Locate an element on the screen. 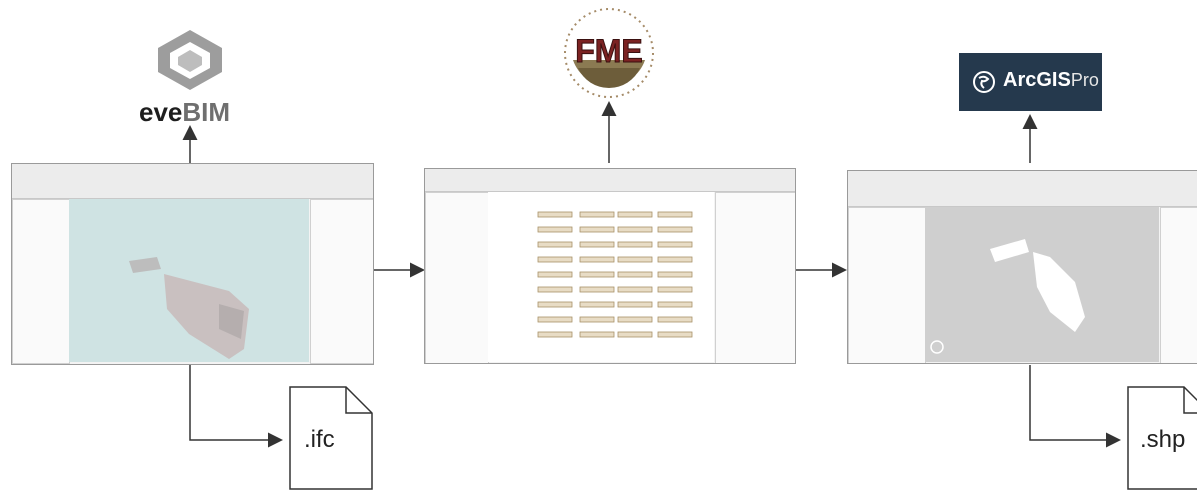  arcgis-contents-panel is located at coordinates (887, 285).